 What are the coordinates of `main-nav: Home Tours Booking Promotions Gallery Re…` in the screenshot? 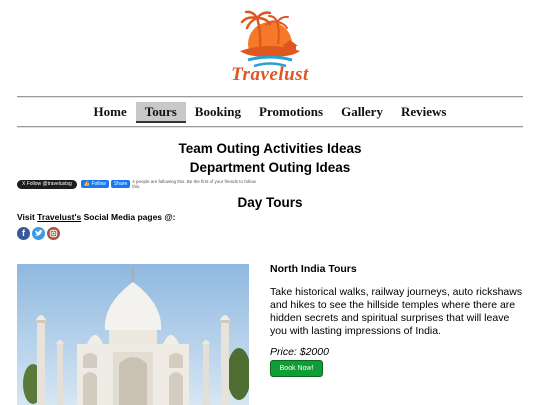 It's located at (270, 112).